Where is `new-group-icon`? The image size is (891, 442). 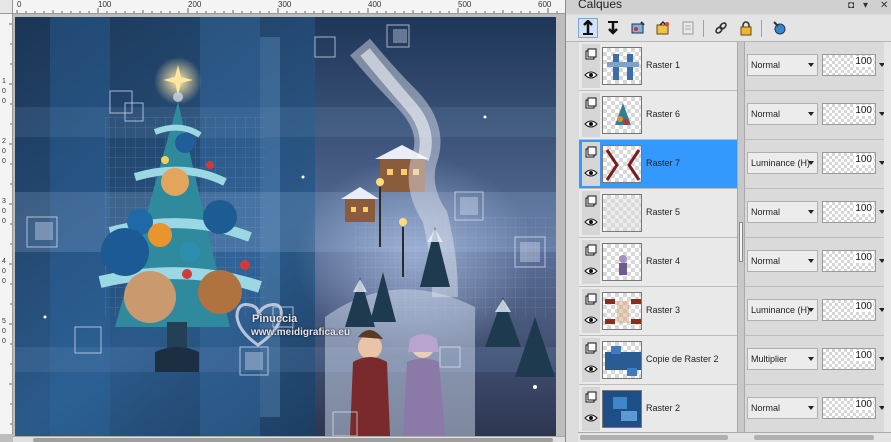
new-group-icon is located at coordinates (662, 27).